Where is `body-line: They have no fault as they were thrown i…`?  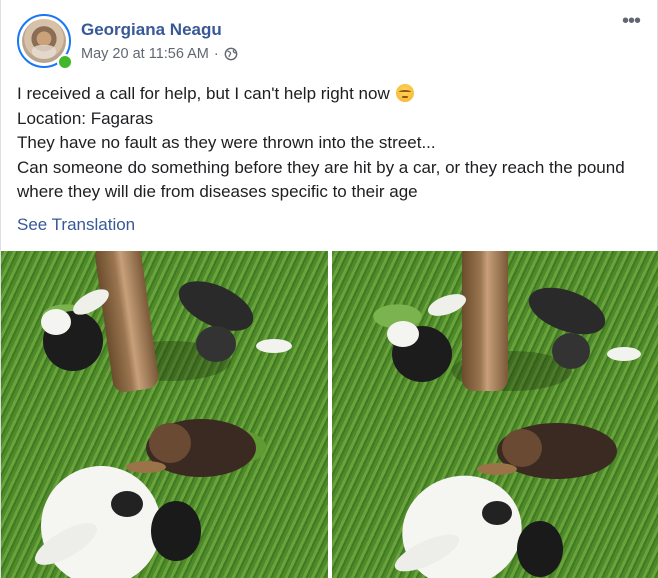
body-line: They have no fault as they were thrown i… is located at coordinates (226, 142).